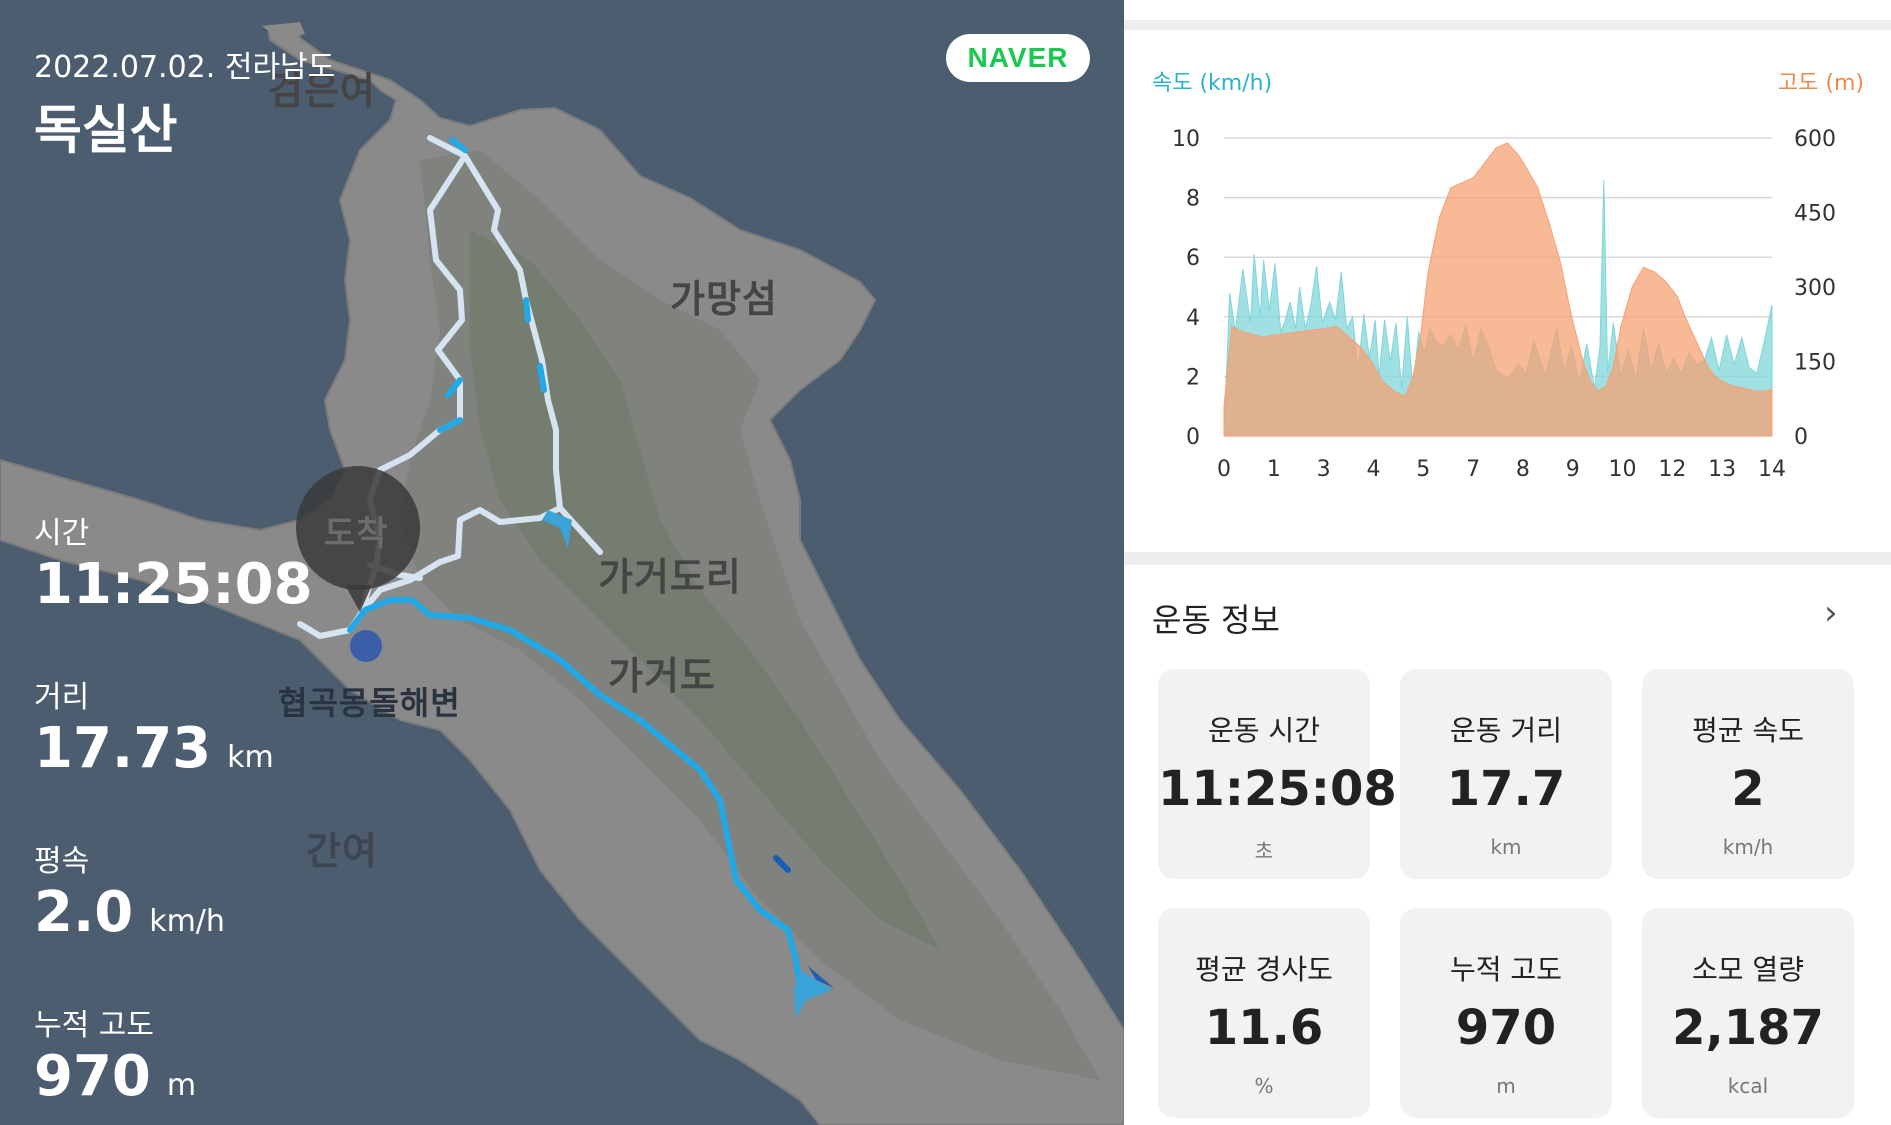 The image size is (1891, 1125). Describe the element at coordinates (1373, 469) in the screenshot. I see `x-tick-label: 4` at that location.